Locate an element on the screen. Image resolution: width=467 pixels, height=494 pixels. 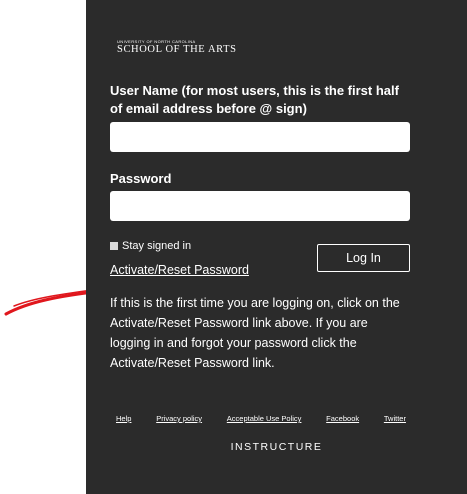
login-button: Log In is located at coordinates (363, 258).